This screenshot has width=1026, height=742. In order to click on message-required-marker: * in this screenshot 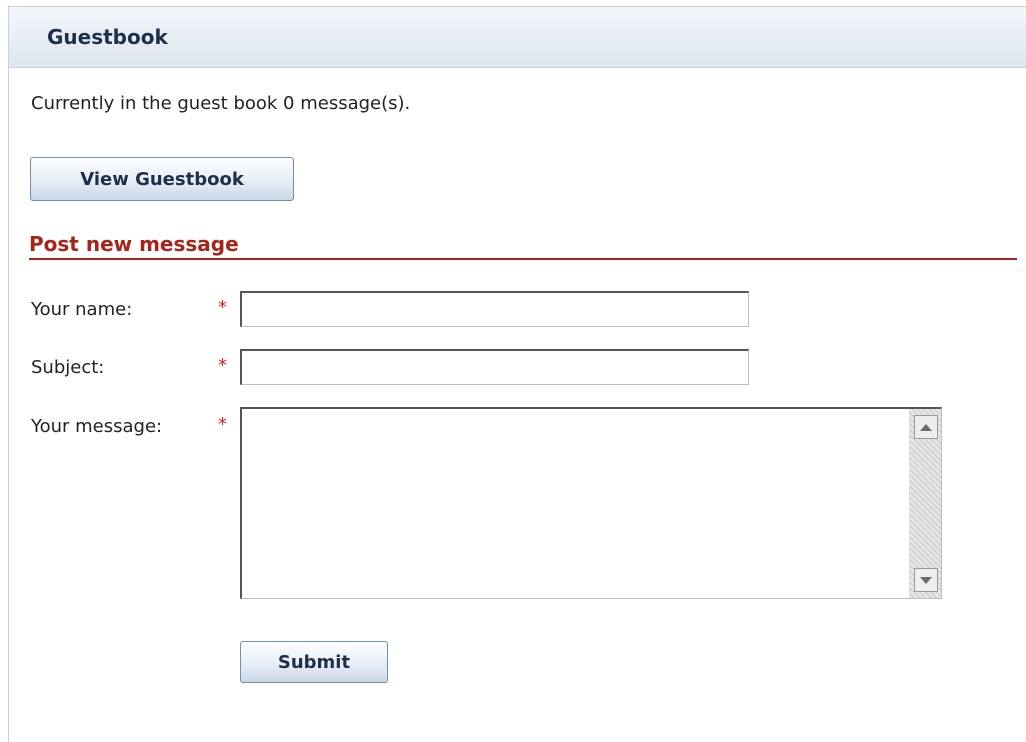, I will do `click(222, 424)`.